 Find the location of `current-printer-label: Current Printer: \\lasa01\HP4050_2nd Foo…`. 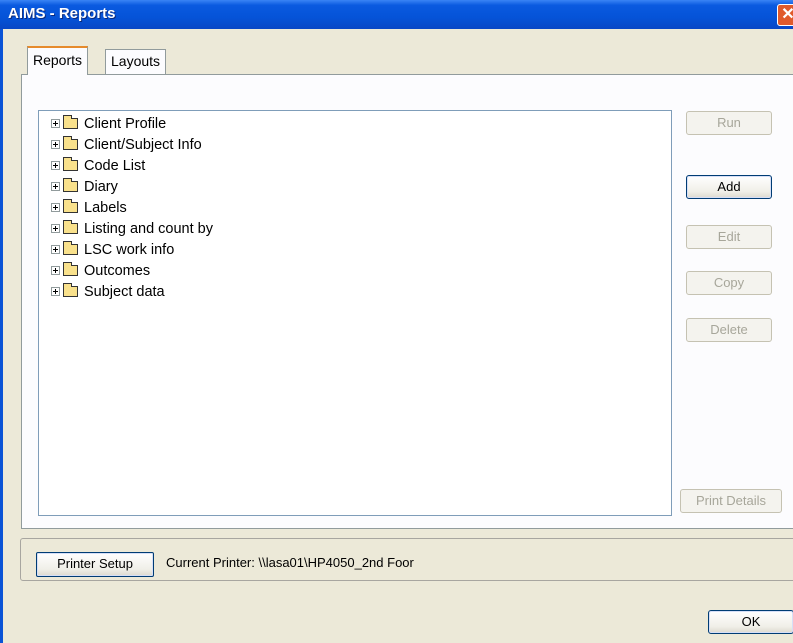

current-printer-label: Current Printer: \\lasa01\HP4050_2nd Foo… is located at coordinates (290, 562).